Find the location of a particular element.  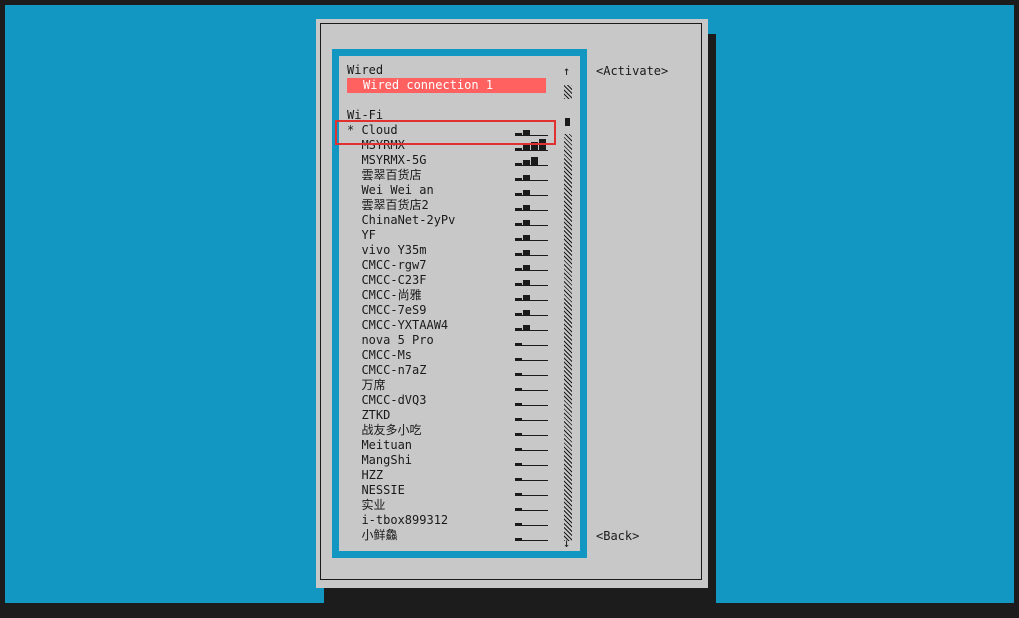

scroll-down-arrow-icon: ↓ is located at coordinates (566, 543).